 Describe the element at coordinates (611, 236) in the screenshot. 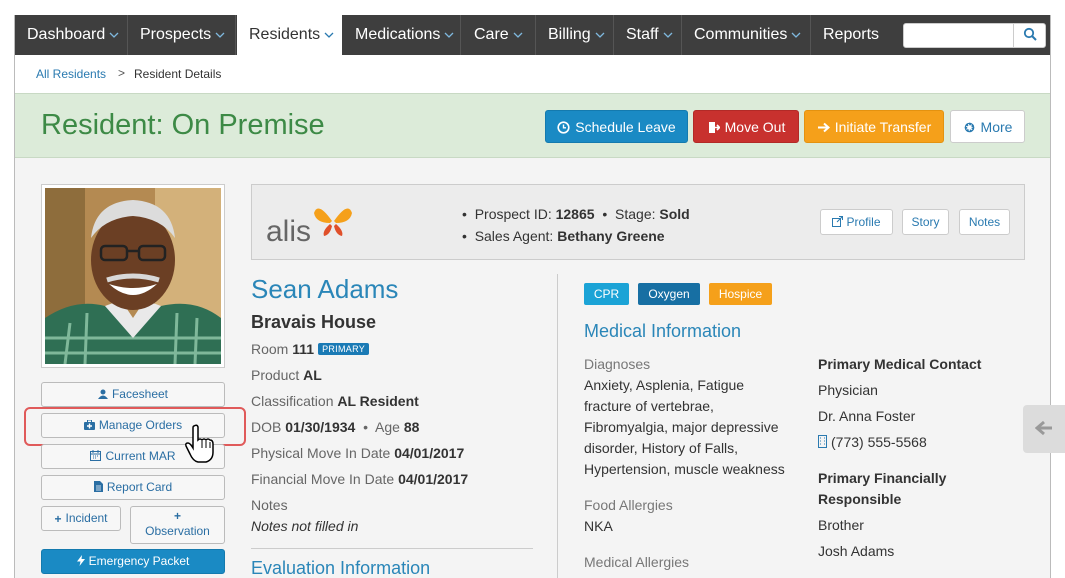

I see `sales-agent-value: Bethany Greene` at that location.